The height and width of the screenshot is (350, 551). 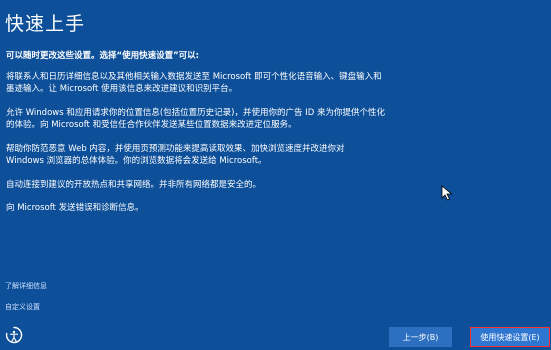 I want to click on use-express-settings-button: 使用快速设置(E), so click(x=510, y=337).